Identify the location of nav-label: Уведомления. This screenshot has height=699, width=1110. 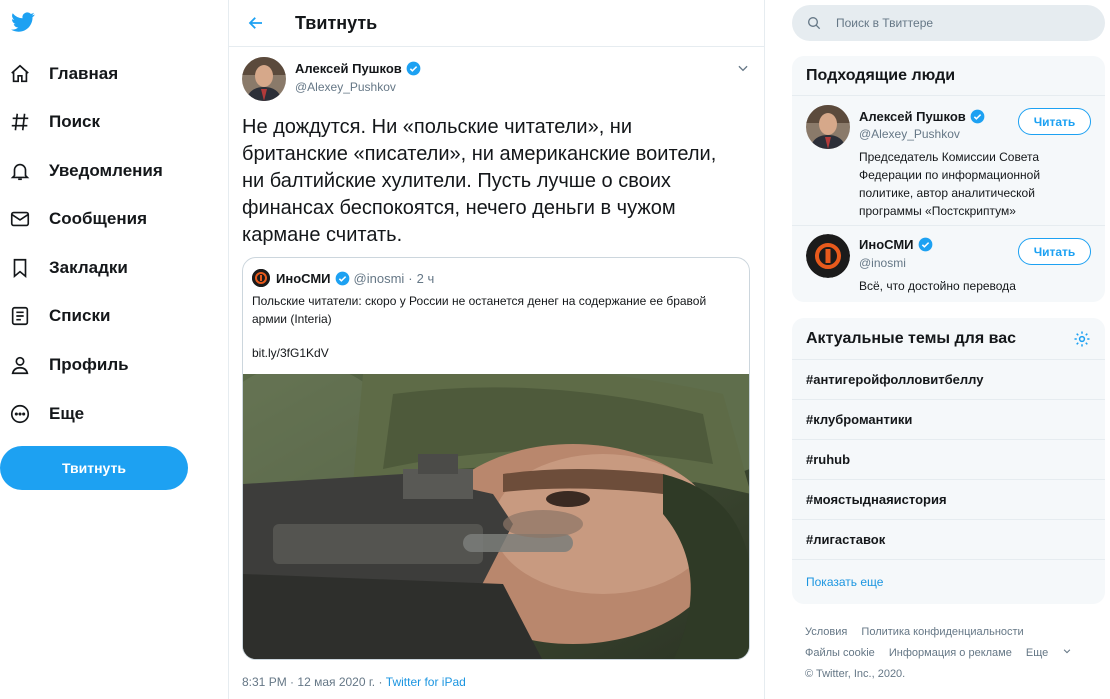
(106, 170).